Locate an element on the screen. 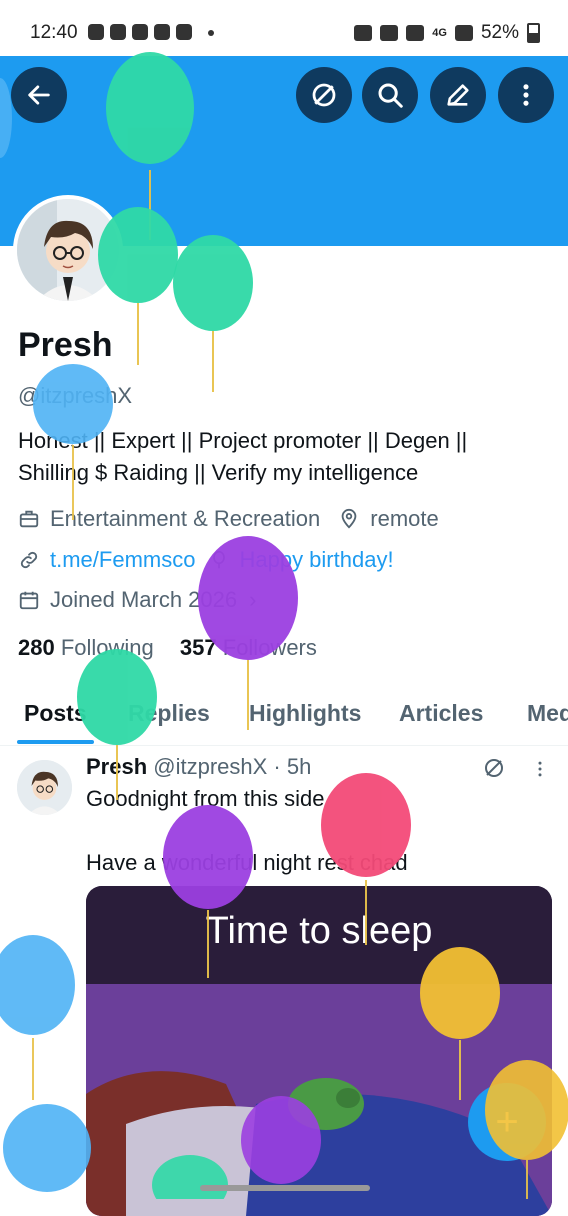  signal-icon is located at coordinates (463, 33).